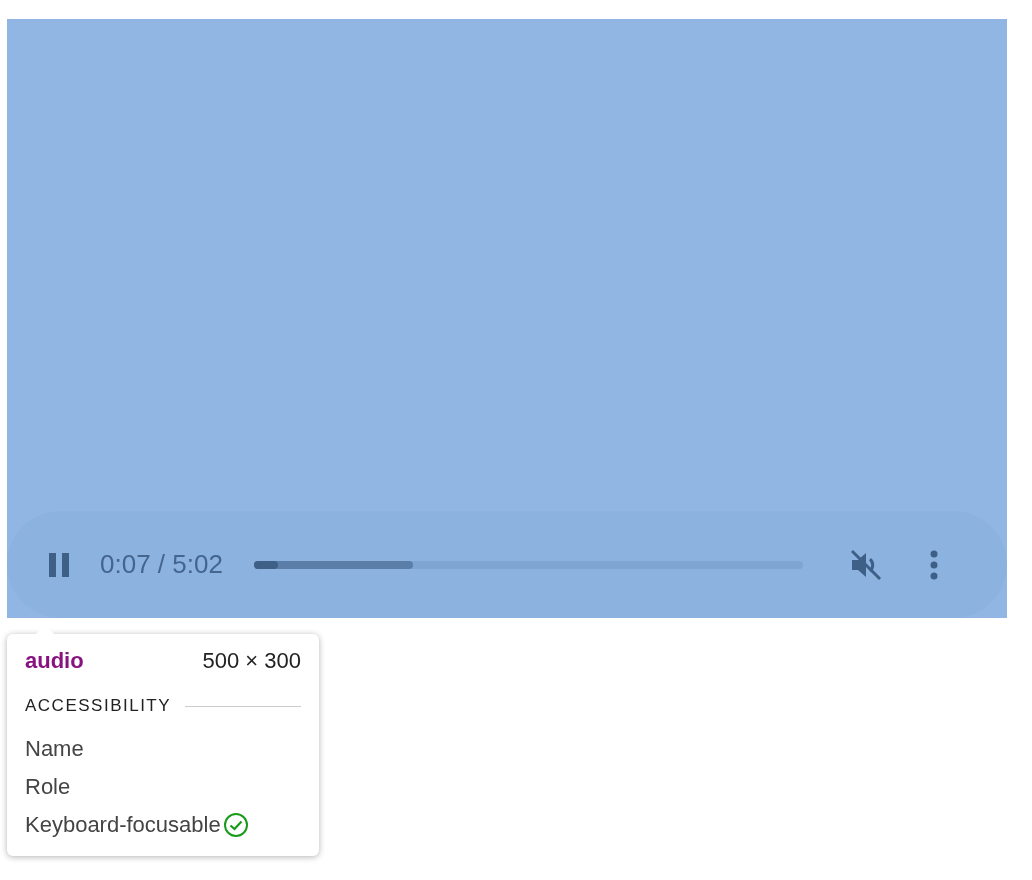  I want to click on more-options-icon, so click(933, 564).